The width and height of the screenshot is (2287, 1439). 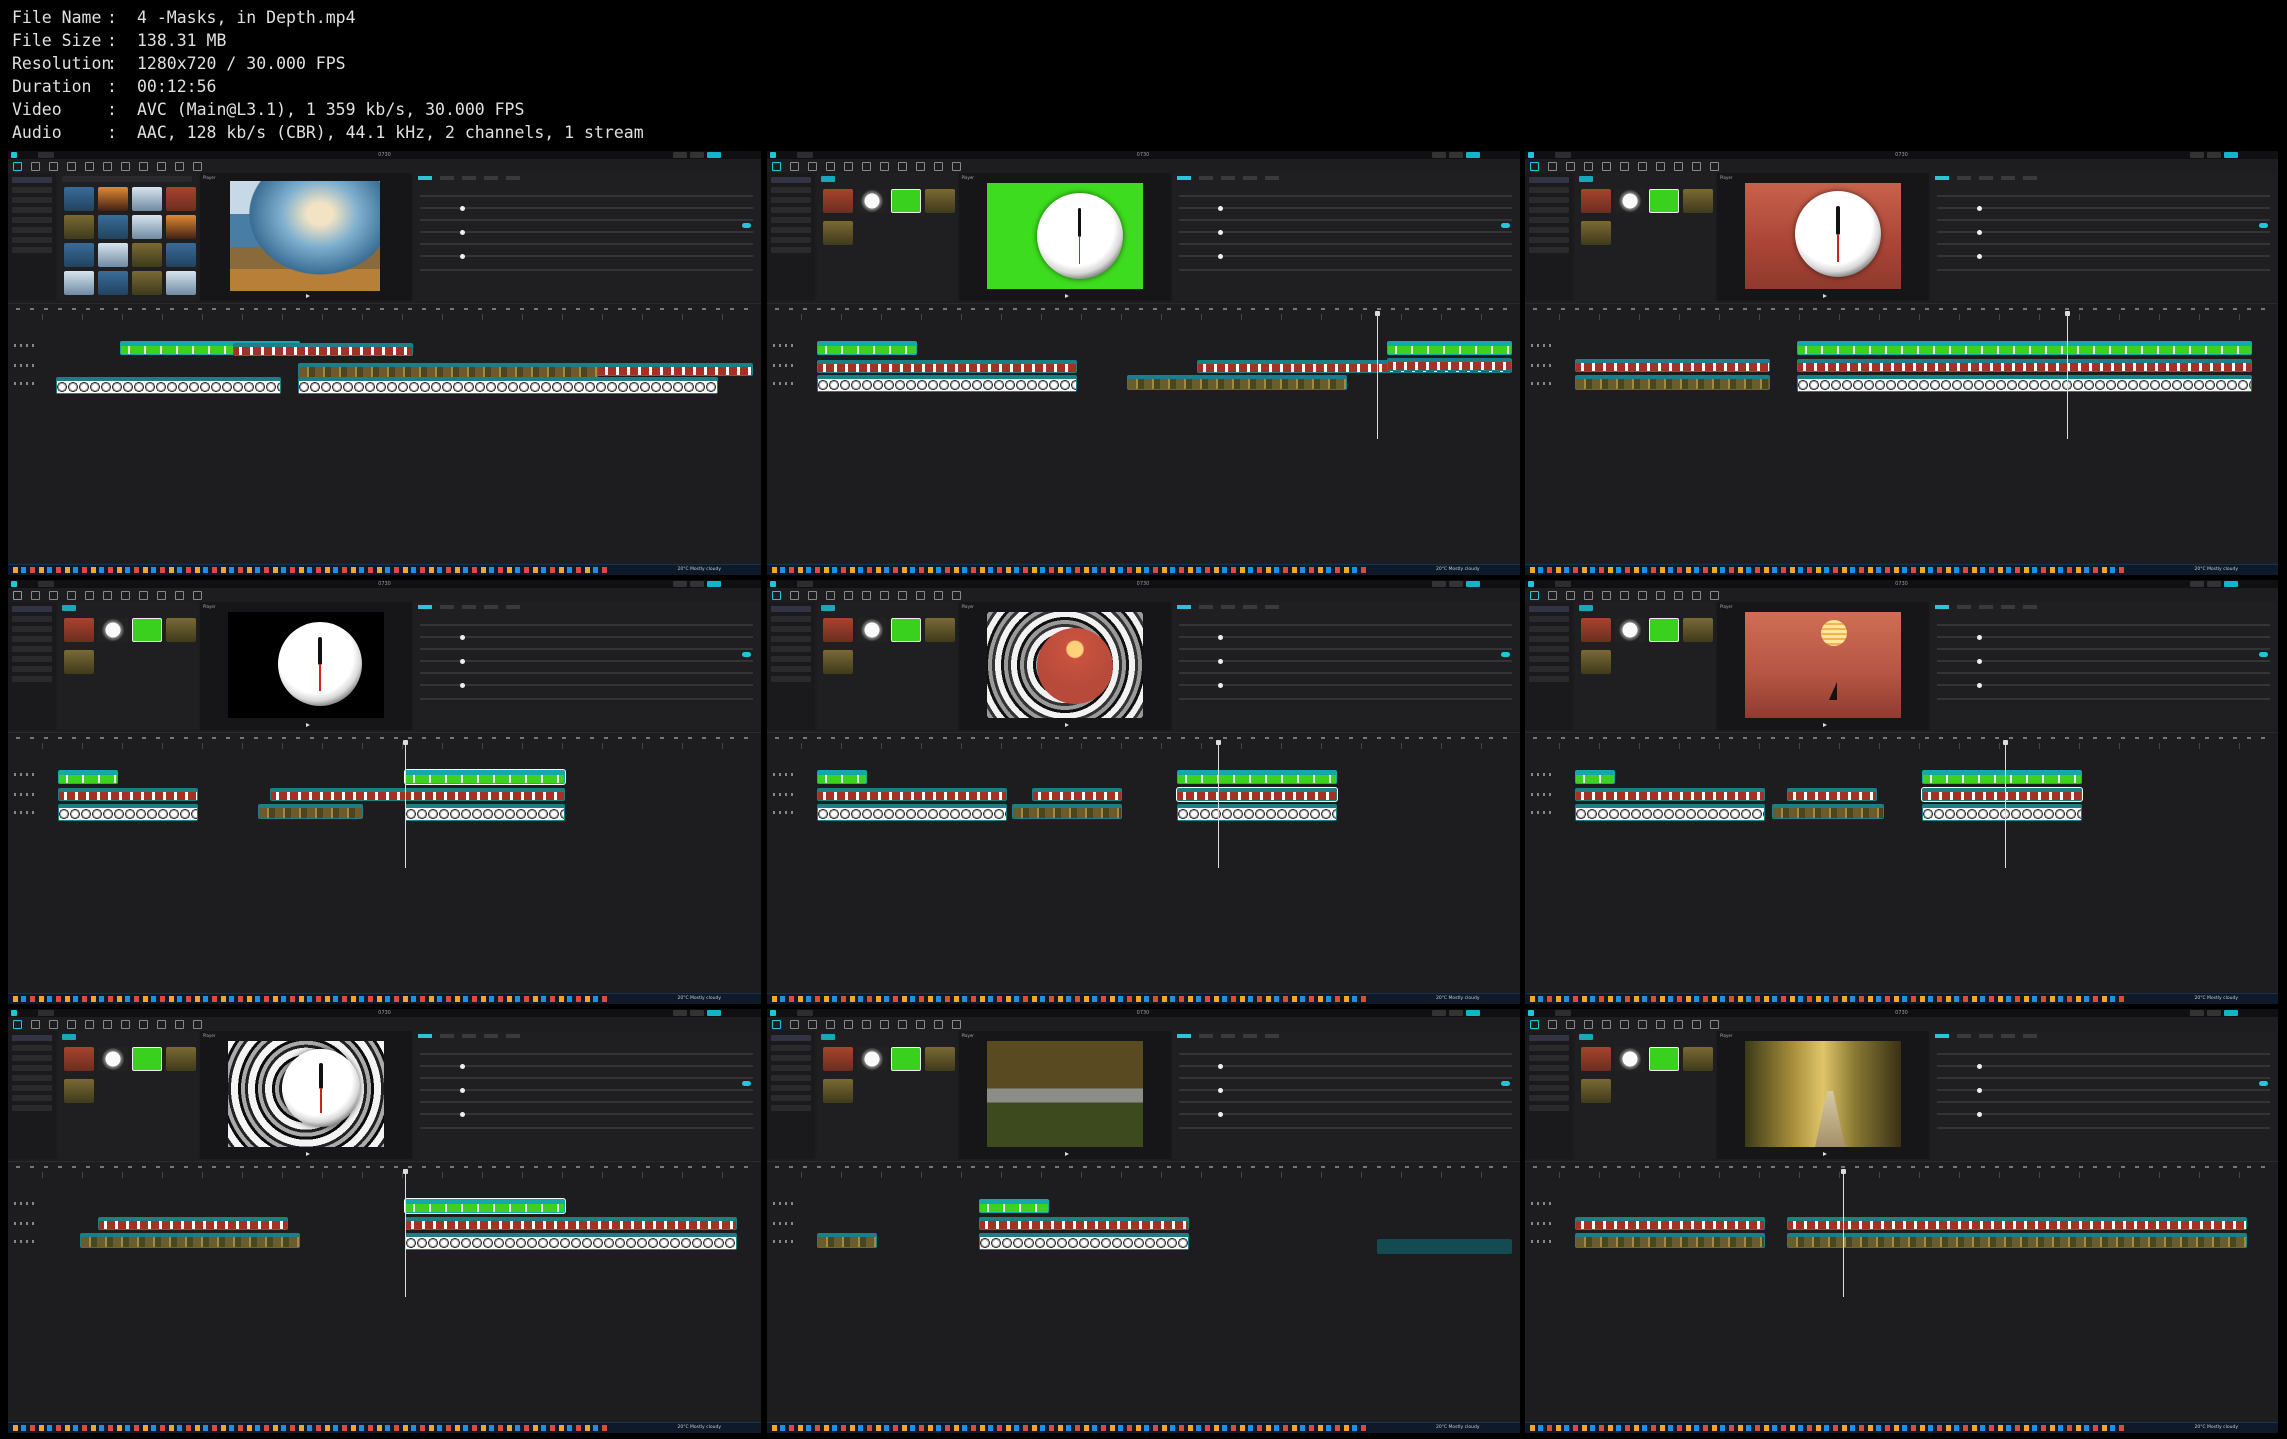 I want to click on tab-speed, so click(x=1227, y=178).